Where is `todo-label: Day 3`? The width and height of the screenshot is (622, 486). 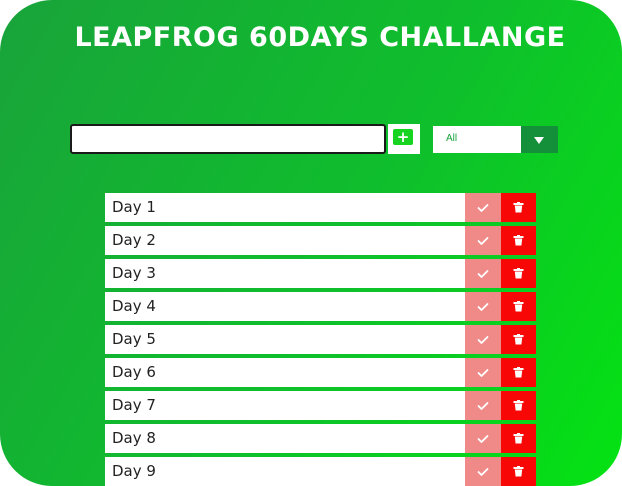 todo-label: Day 3 is located at coordinates (134, 273).